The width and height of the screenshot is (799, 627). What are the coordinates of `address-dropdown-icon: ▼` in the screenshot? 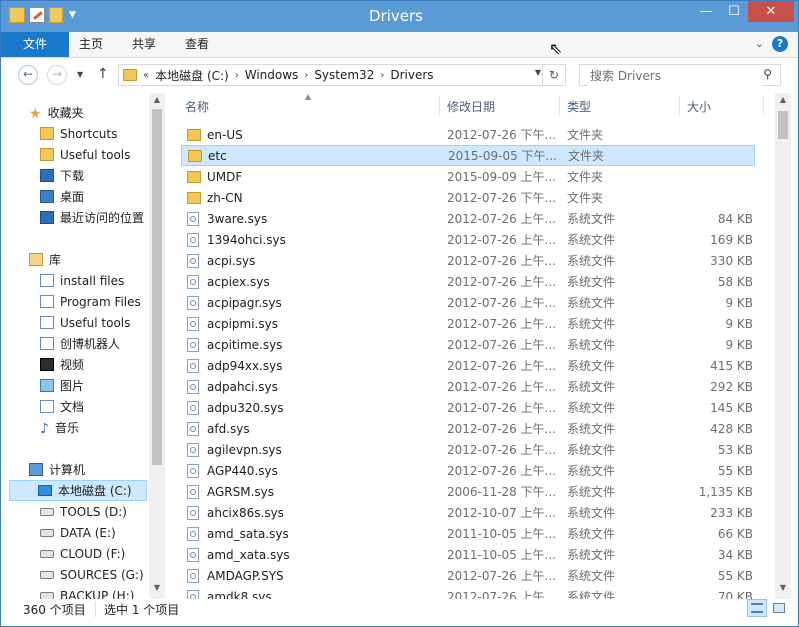 It's located at (538, 72).